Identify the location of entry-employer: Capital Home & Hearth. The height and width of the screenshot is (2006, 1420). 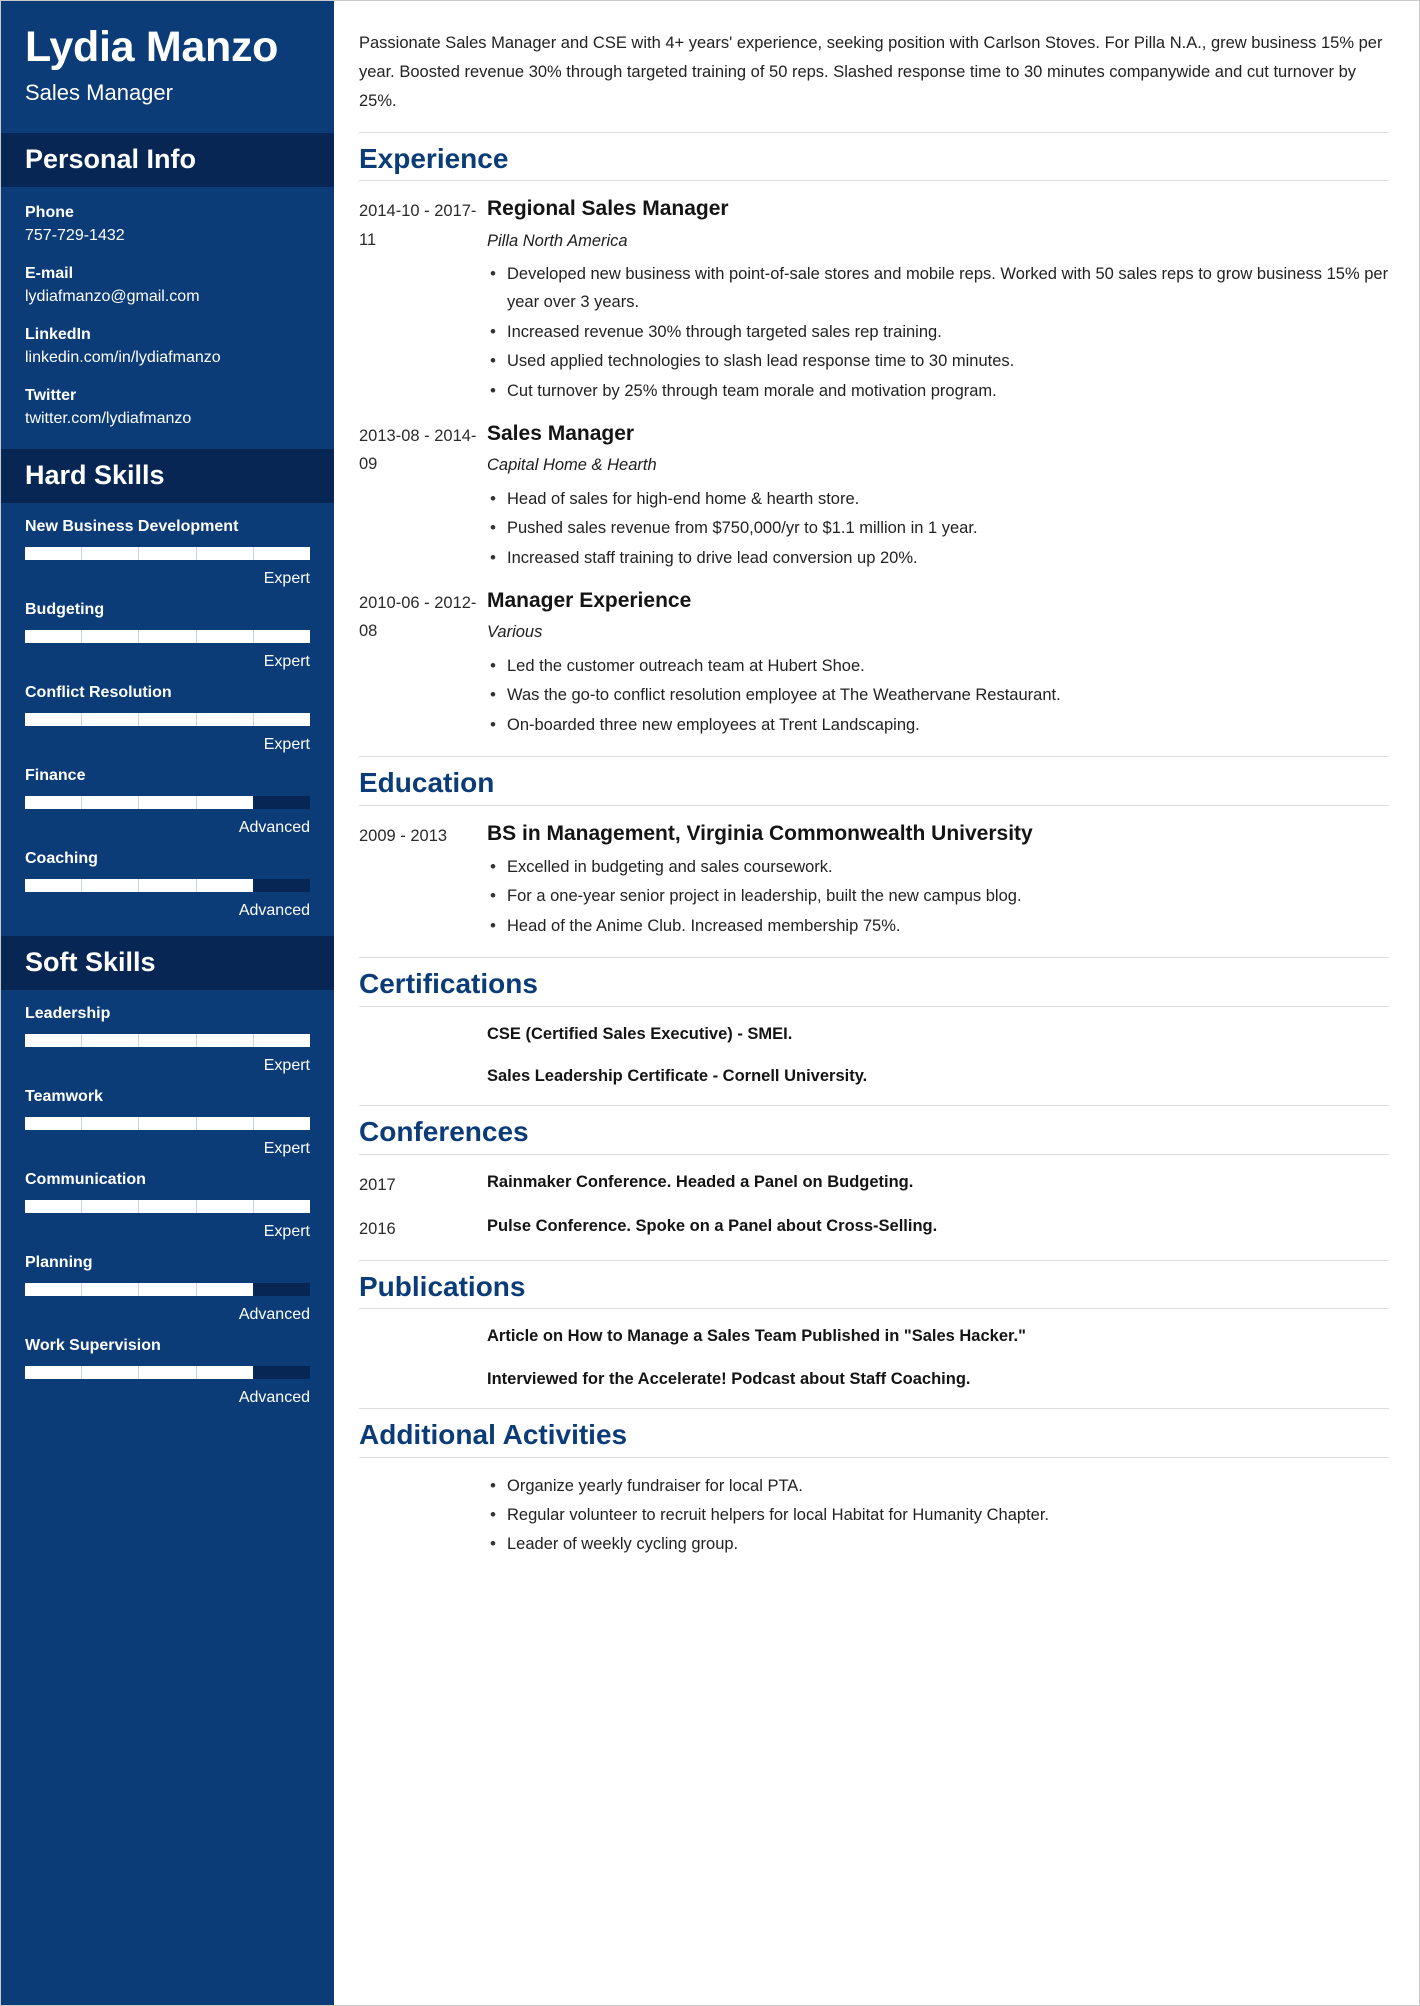
(572, 465).